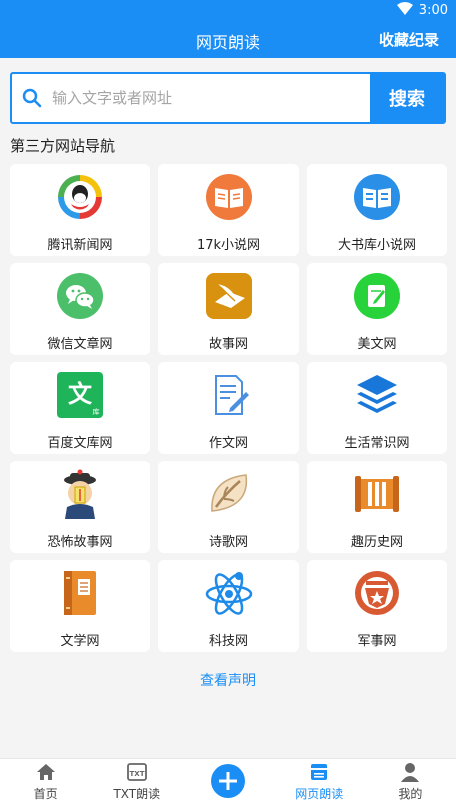 This screenshot has width=456, height=806. Describe the element at coordinates (45, 794) in the screenshot. I see `nav-label: 首页` at that location.